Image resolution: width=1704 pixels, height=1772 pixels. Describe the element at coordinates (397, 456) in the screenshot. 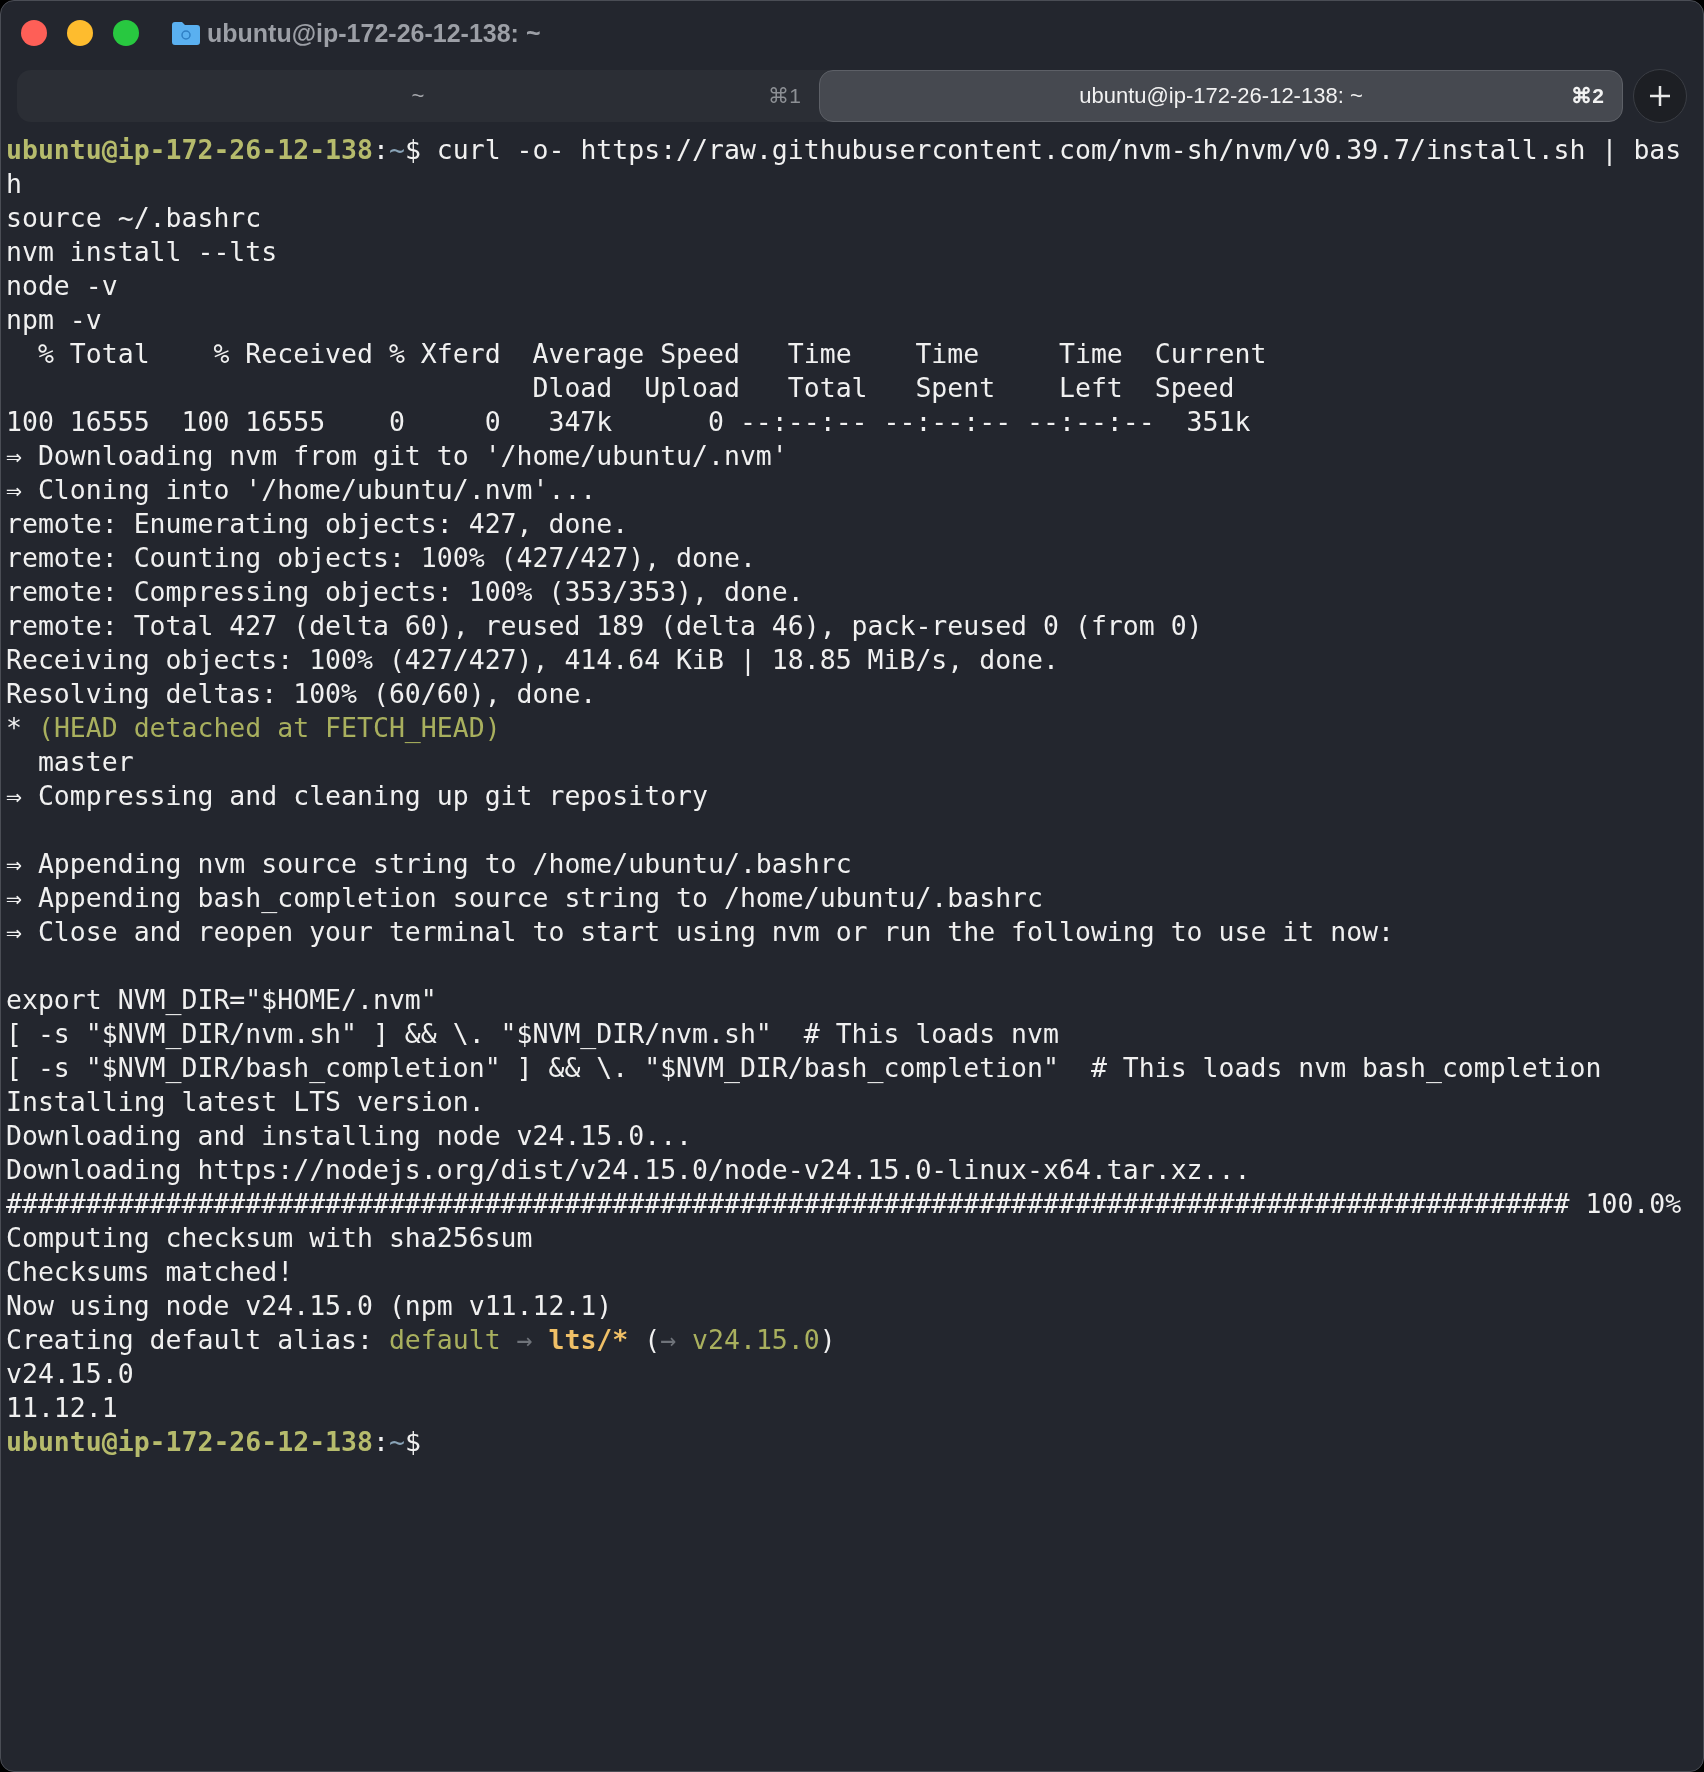

I see `terminal-line: ⇒ Downloading nvm from git to '/home/ubuntu/.nvm'` at that location.